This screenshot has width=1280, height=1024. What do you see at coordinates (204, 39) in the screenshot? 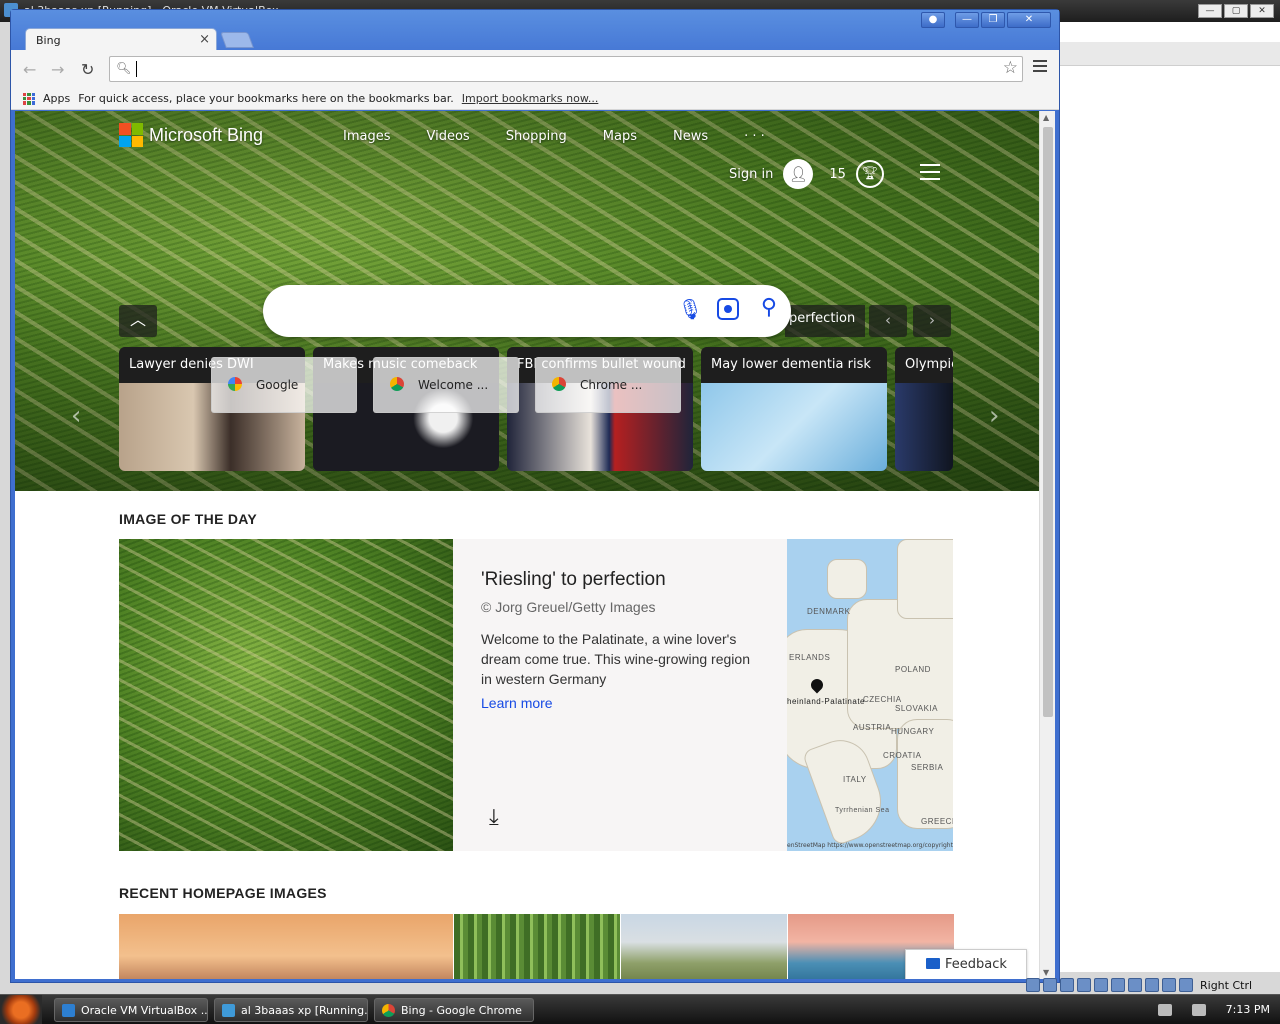
I see `tab-close-icon: ×` at bounding box center [204, 39].